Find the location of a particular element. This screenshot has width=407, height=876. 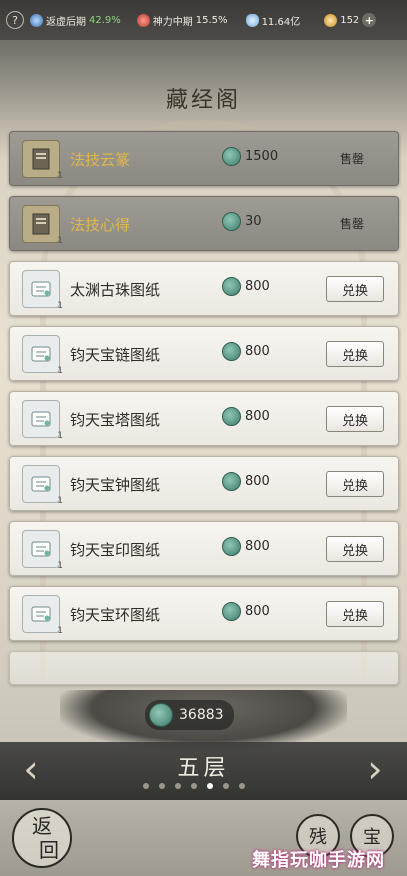

item-name: 太渊古珠图纸 is located at coordinates (115, 290).